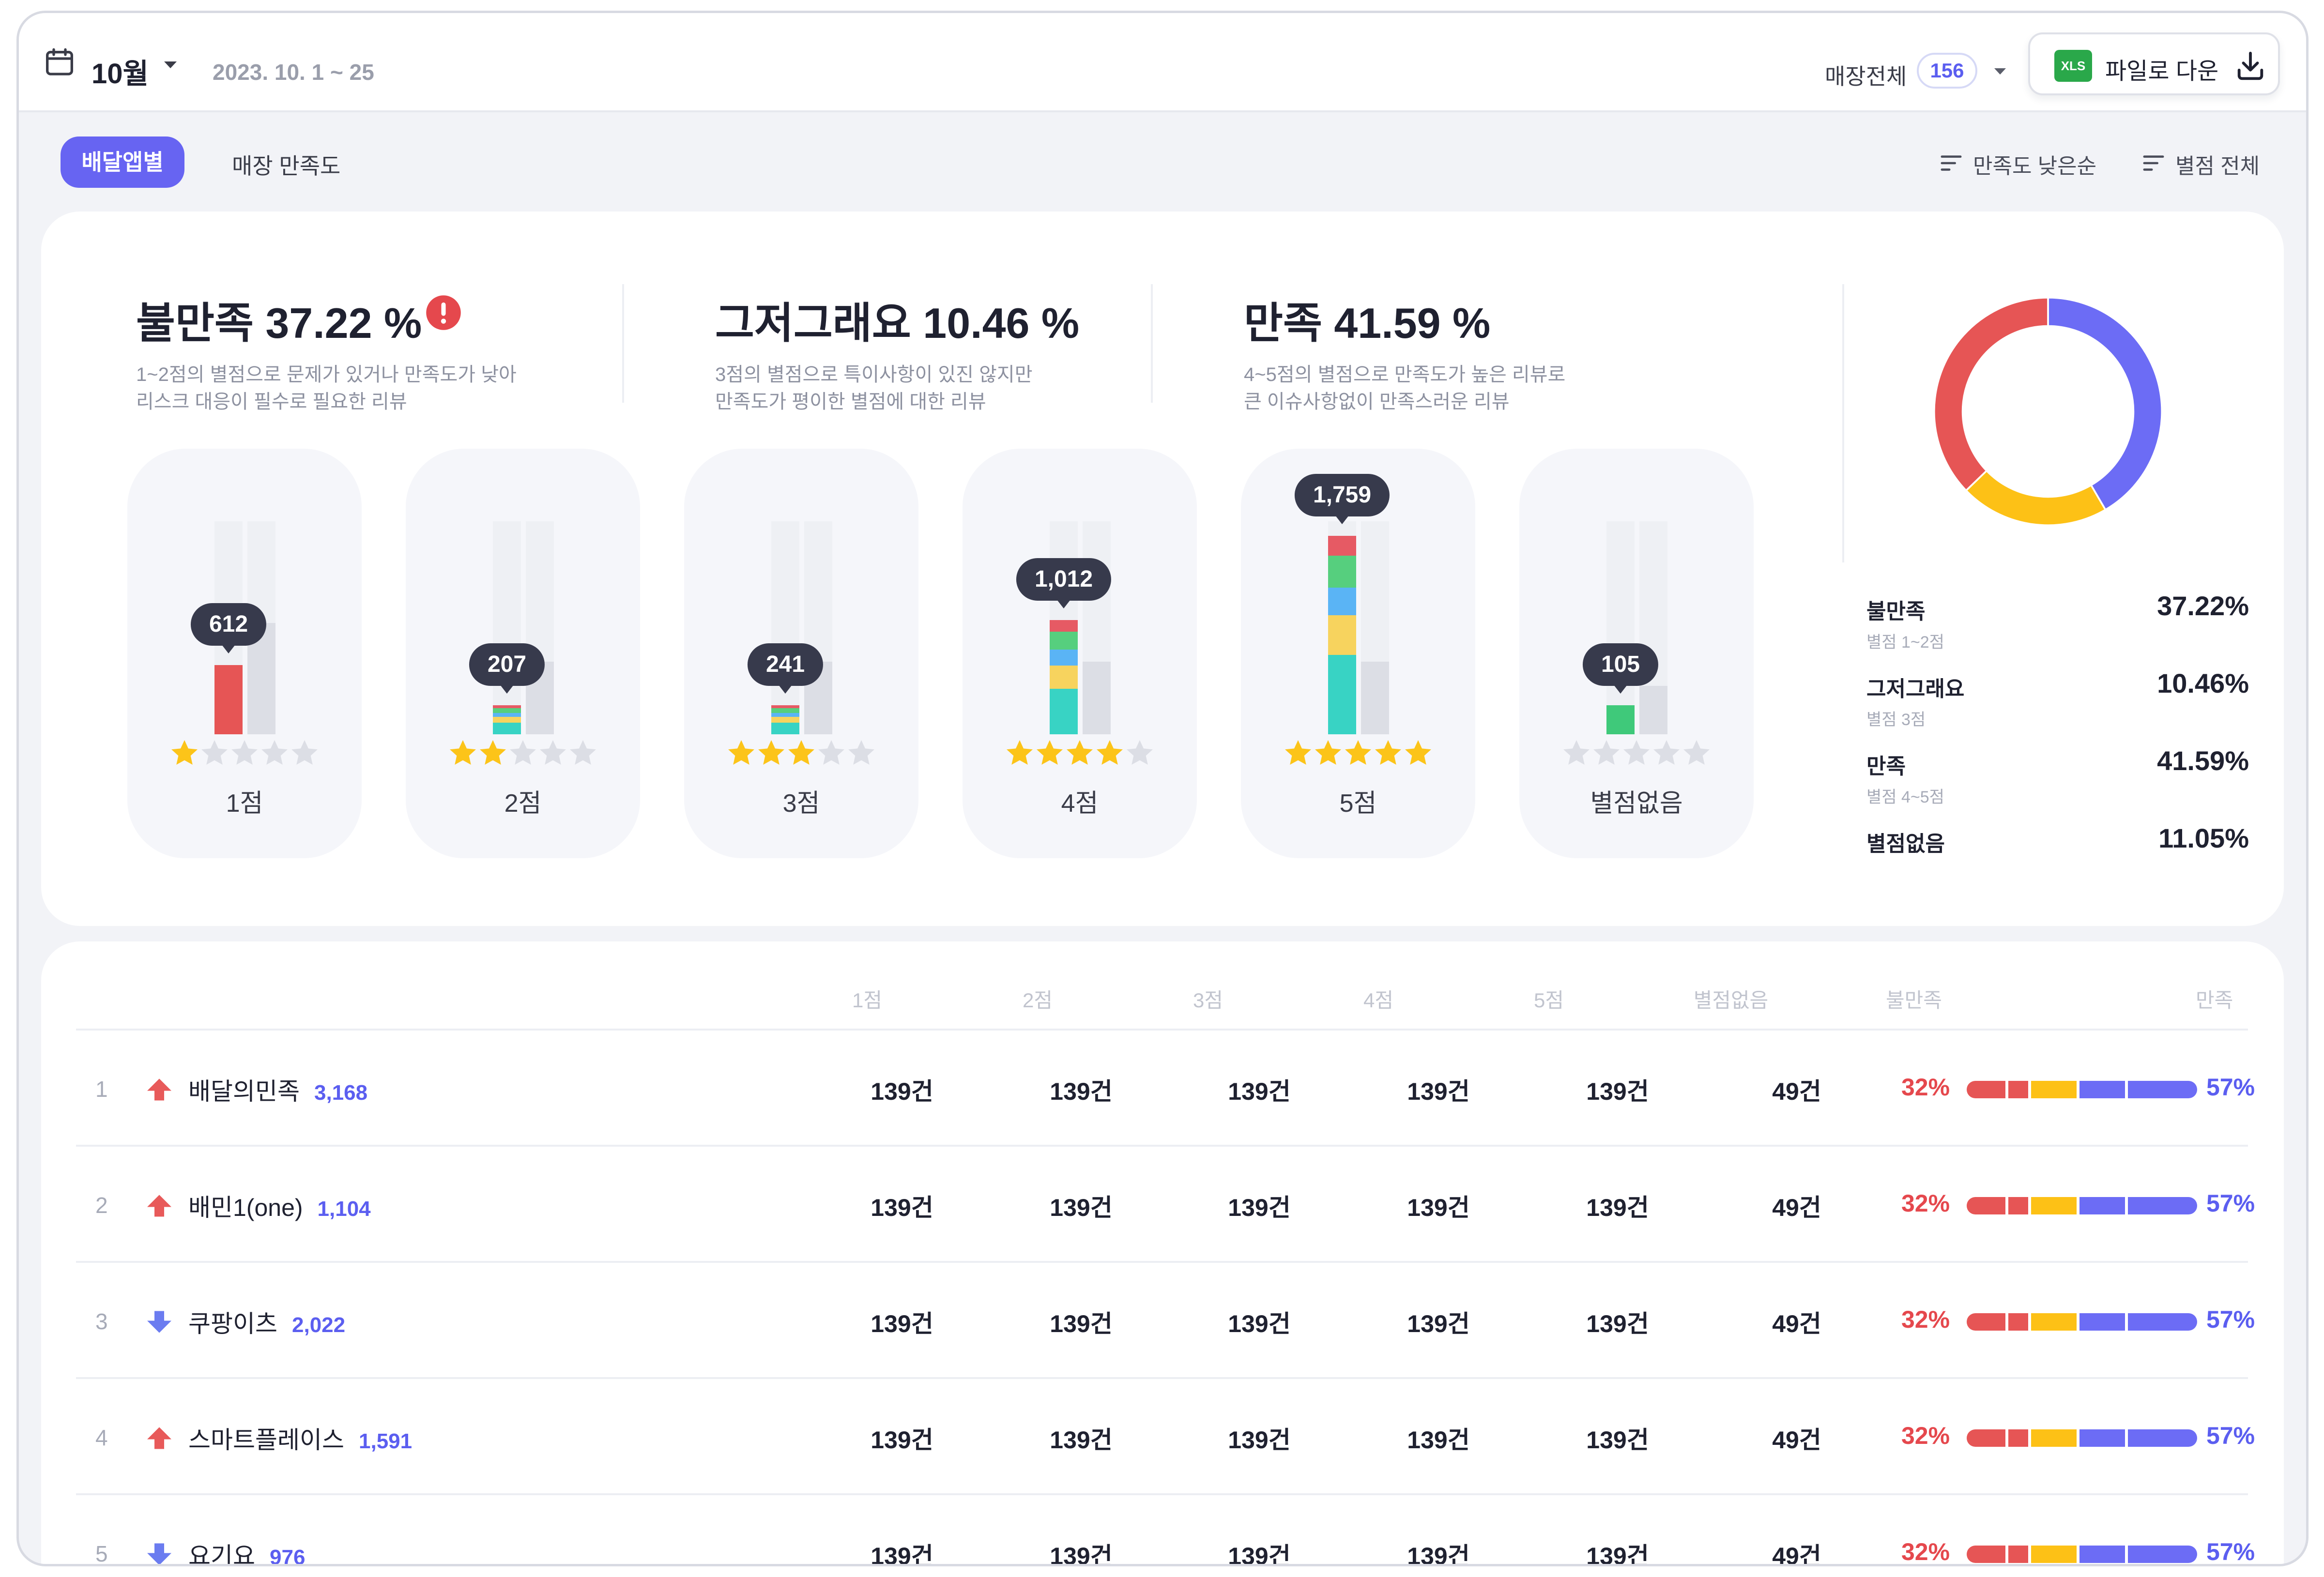  What do you see at coordinates (2154, 64) in the screenshot?
I see `download-file-button: XLS 파일로 다운` at bounding box center [2154, 64].